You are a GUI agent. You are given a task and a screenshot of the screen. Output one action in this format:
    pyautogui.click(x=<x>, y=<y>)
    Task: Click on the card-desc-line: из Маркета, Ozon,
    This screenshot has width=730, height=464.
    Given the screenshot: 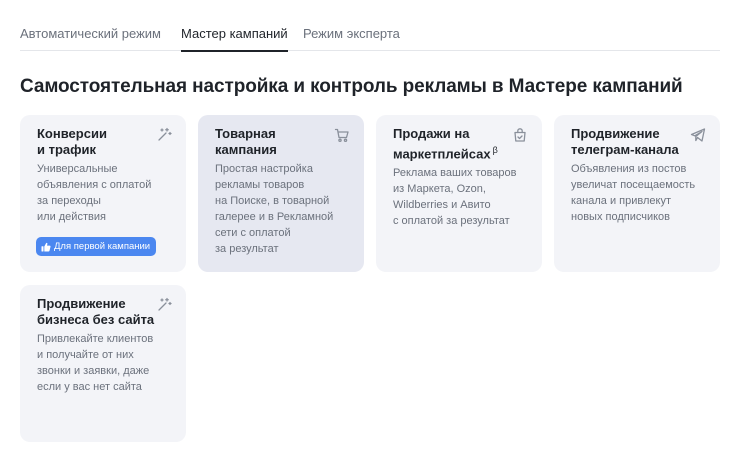 What is the action you would take?
    pyautogui.click(x=439, y=189)
    